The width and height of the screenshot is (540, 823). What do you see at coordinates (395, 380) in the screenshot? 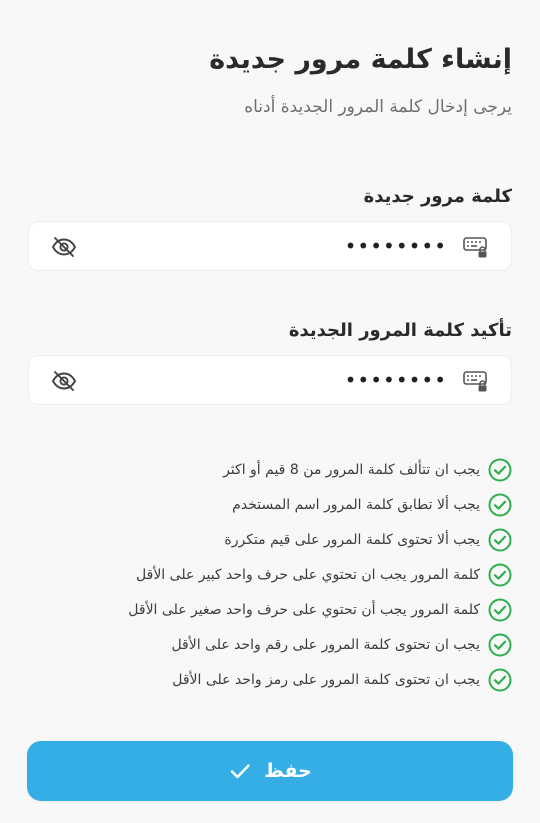
I see `confirm-password-value: ••••••••` at bounding box center [395, 380].